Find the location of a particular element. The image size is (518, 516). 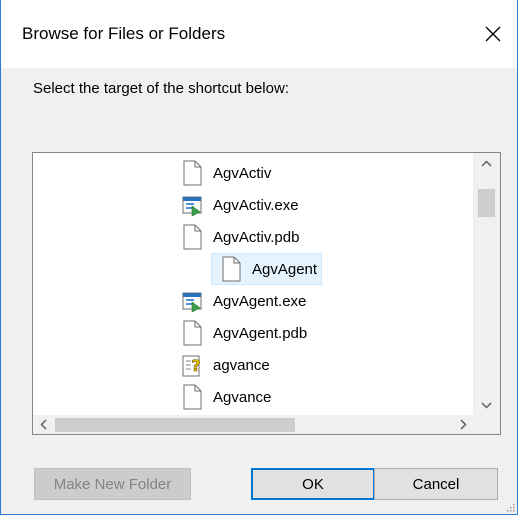

horizontal-scrollbar is located at coordinates (253, 424).